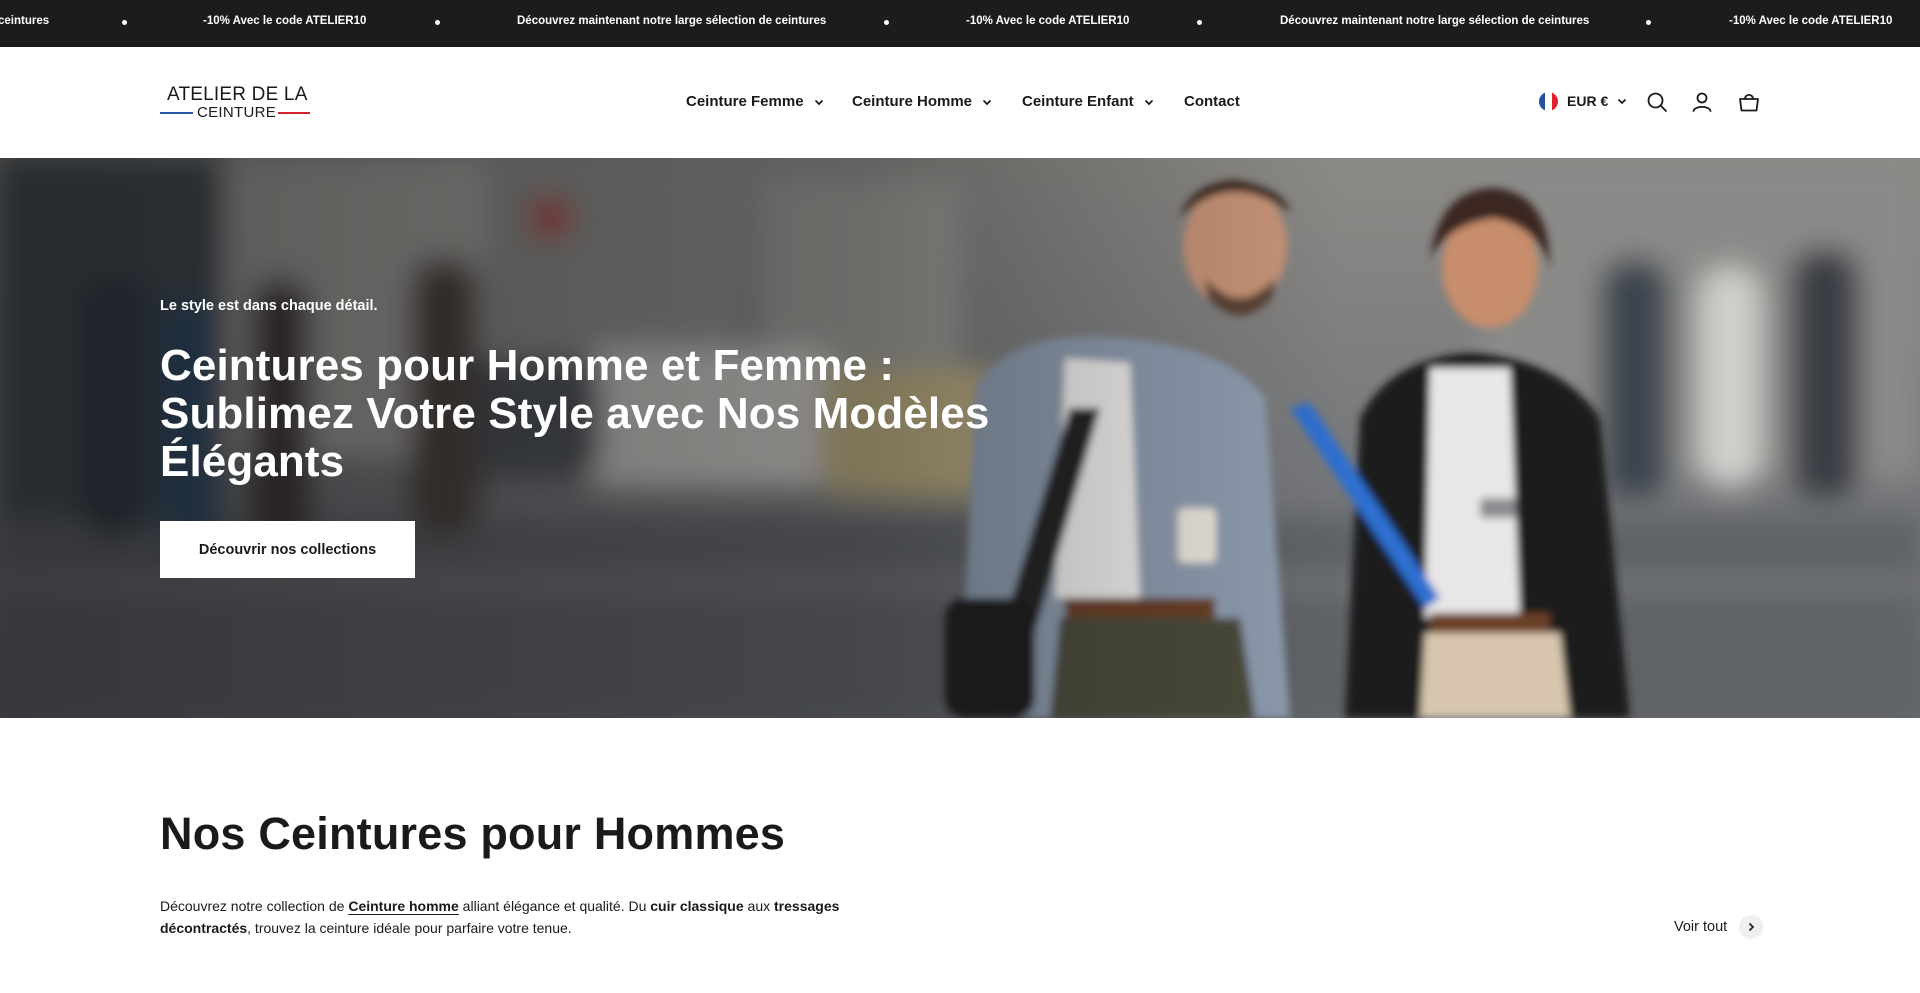  I want to click on logo-blue-line, so click(176, 113).